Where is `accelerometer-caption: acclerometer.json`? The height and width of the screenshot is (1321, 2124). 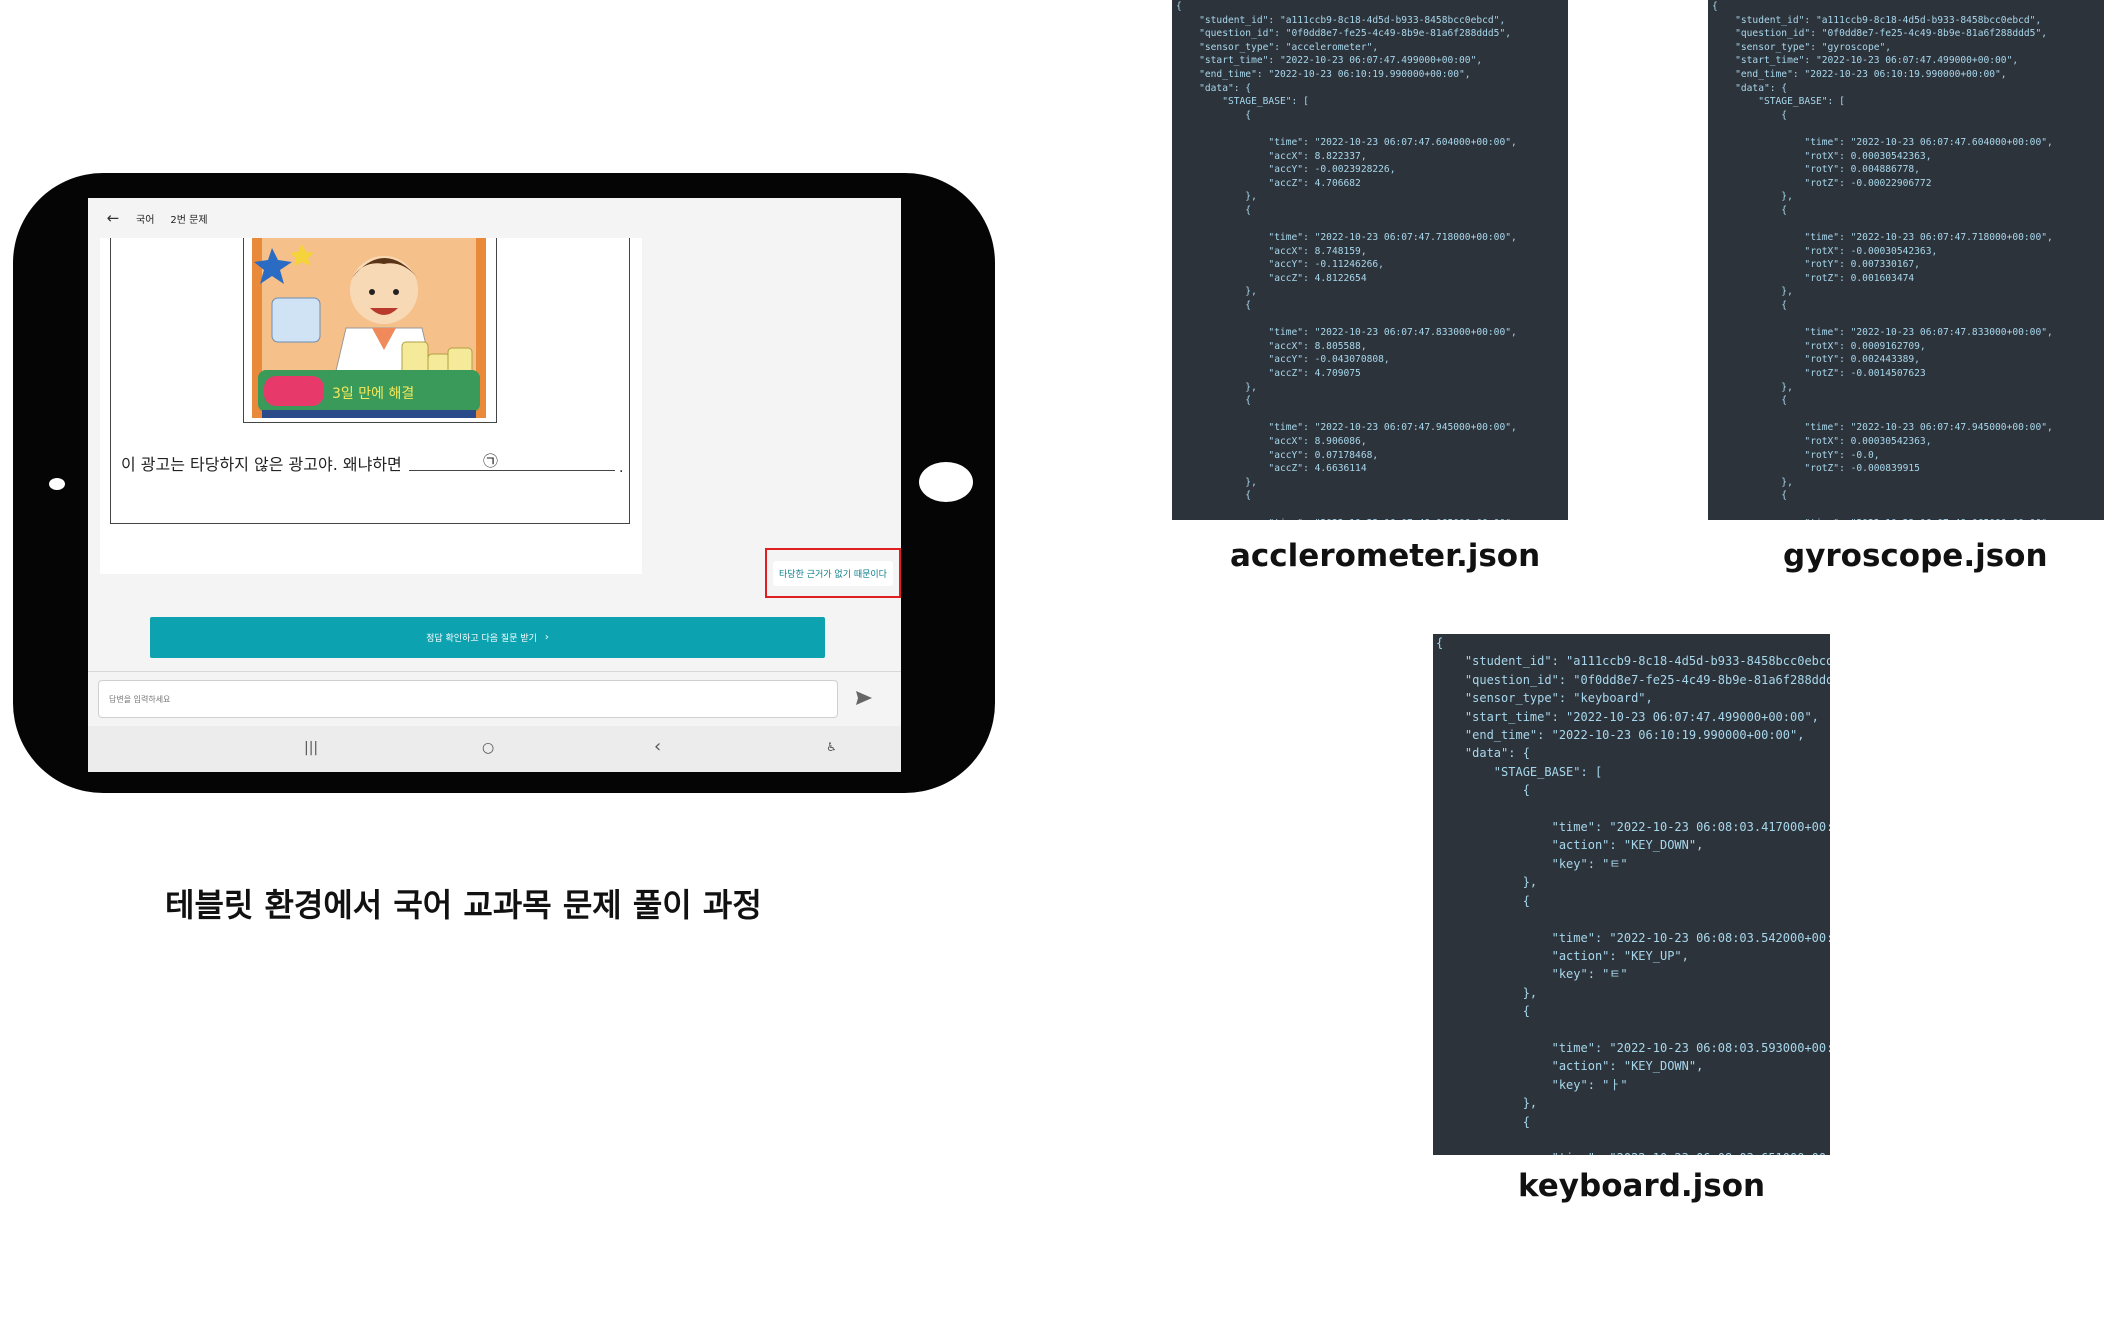 accelerometer-caption: acclerometer.json is located at coordinates (1385, 556).